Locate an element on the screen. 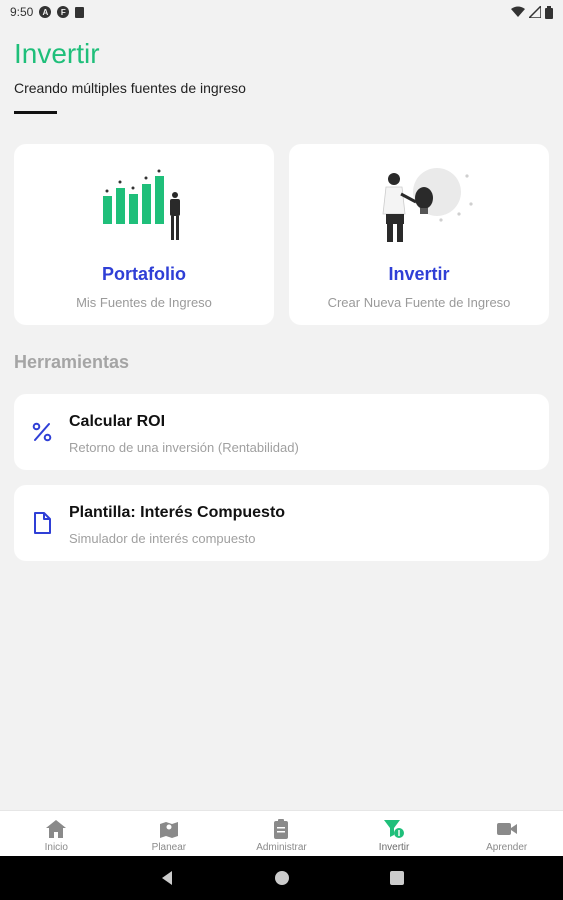 This screenshot has height=900, width=563. tools-section-title: Herramientas is located at coordinates (72, 362).